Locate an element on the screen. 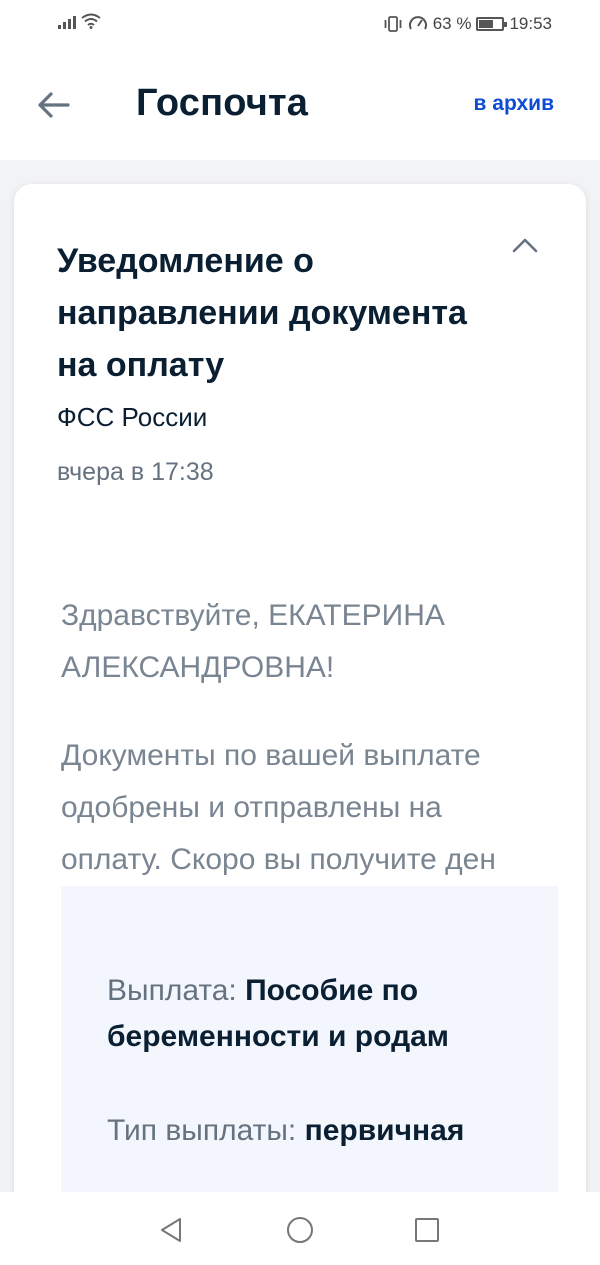 The width and height of the screenshot is (600, 1265). wifi-icon is located at coordinates (91, 21).